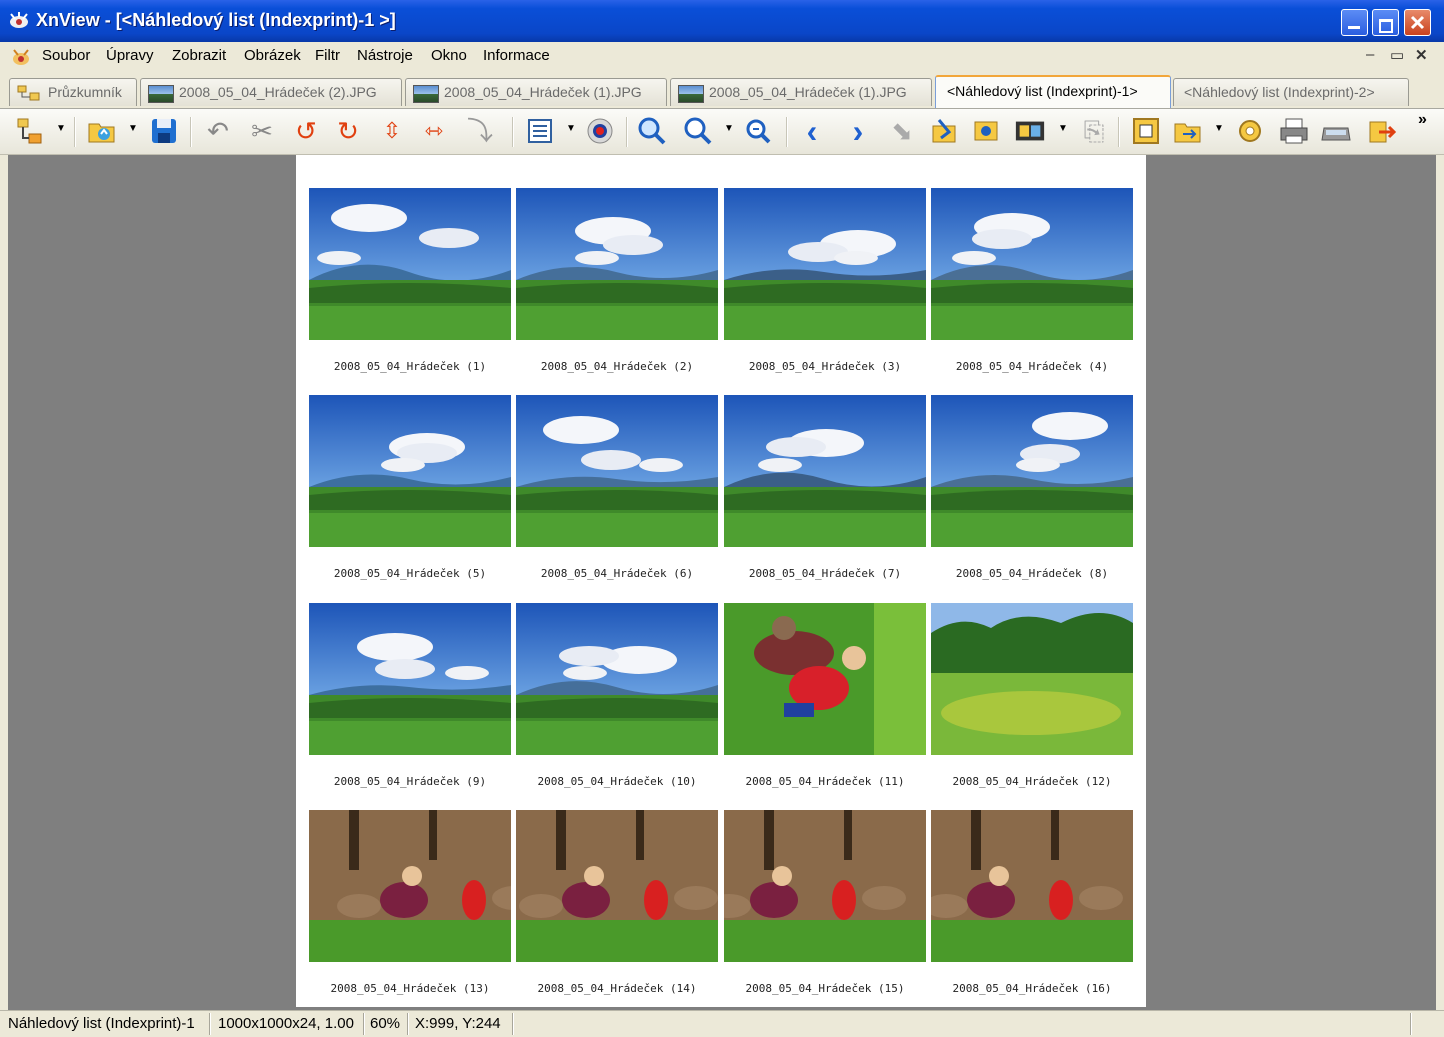 The width and height of the screenshot is (1444, 1037). What do you see at coordinates (85, 92) in the screenshot?
I see `tab-label: Průzkumník` at bounding box center [85, 92].